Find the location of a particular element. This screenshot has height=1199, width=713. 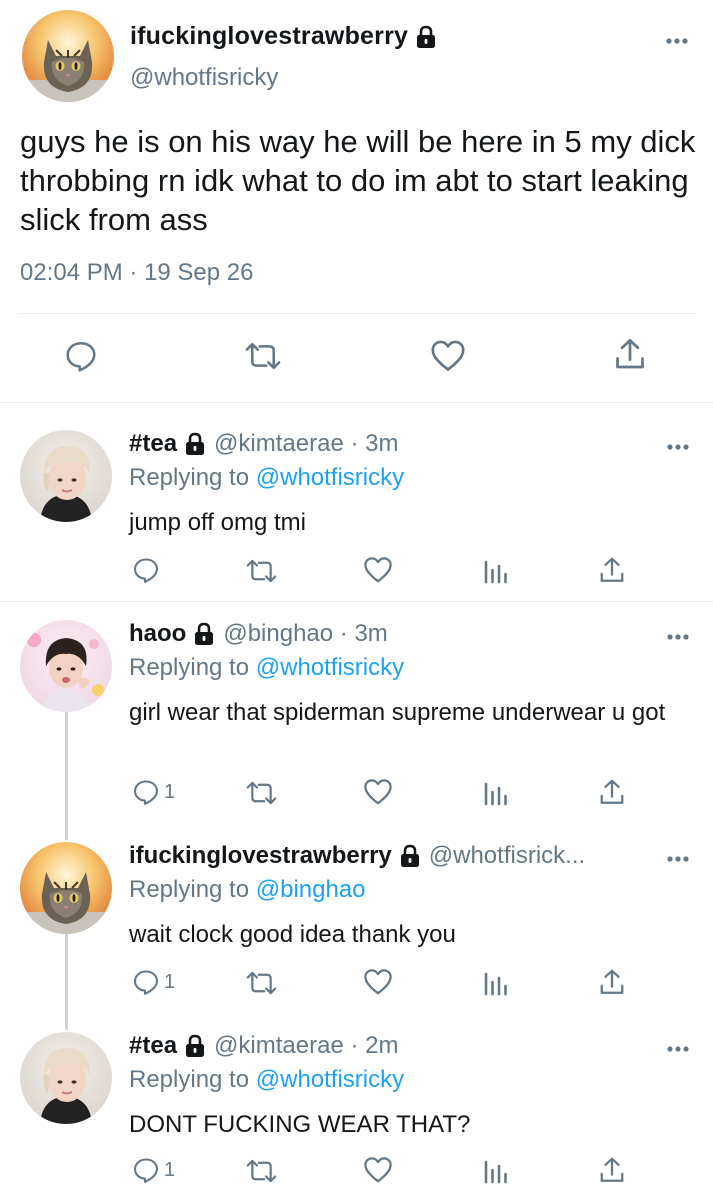

reply-actions is located at coordinates (356, 571).